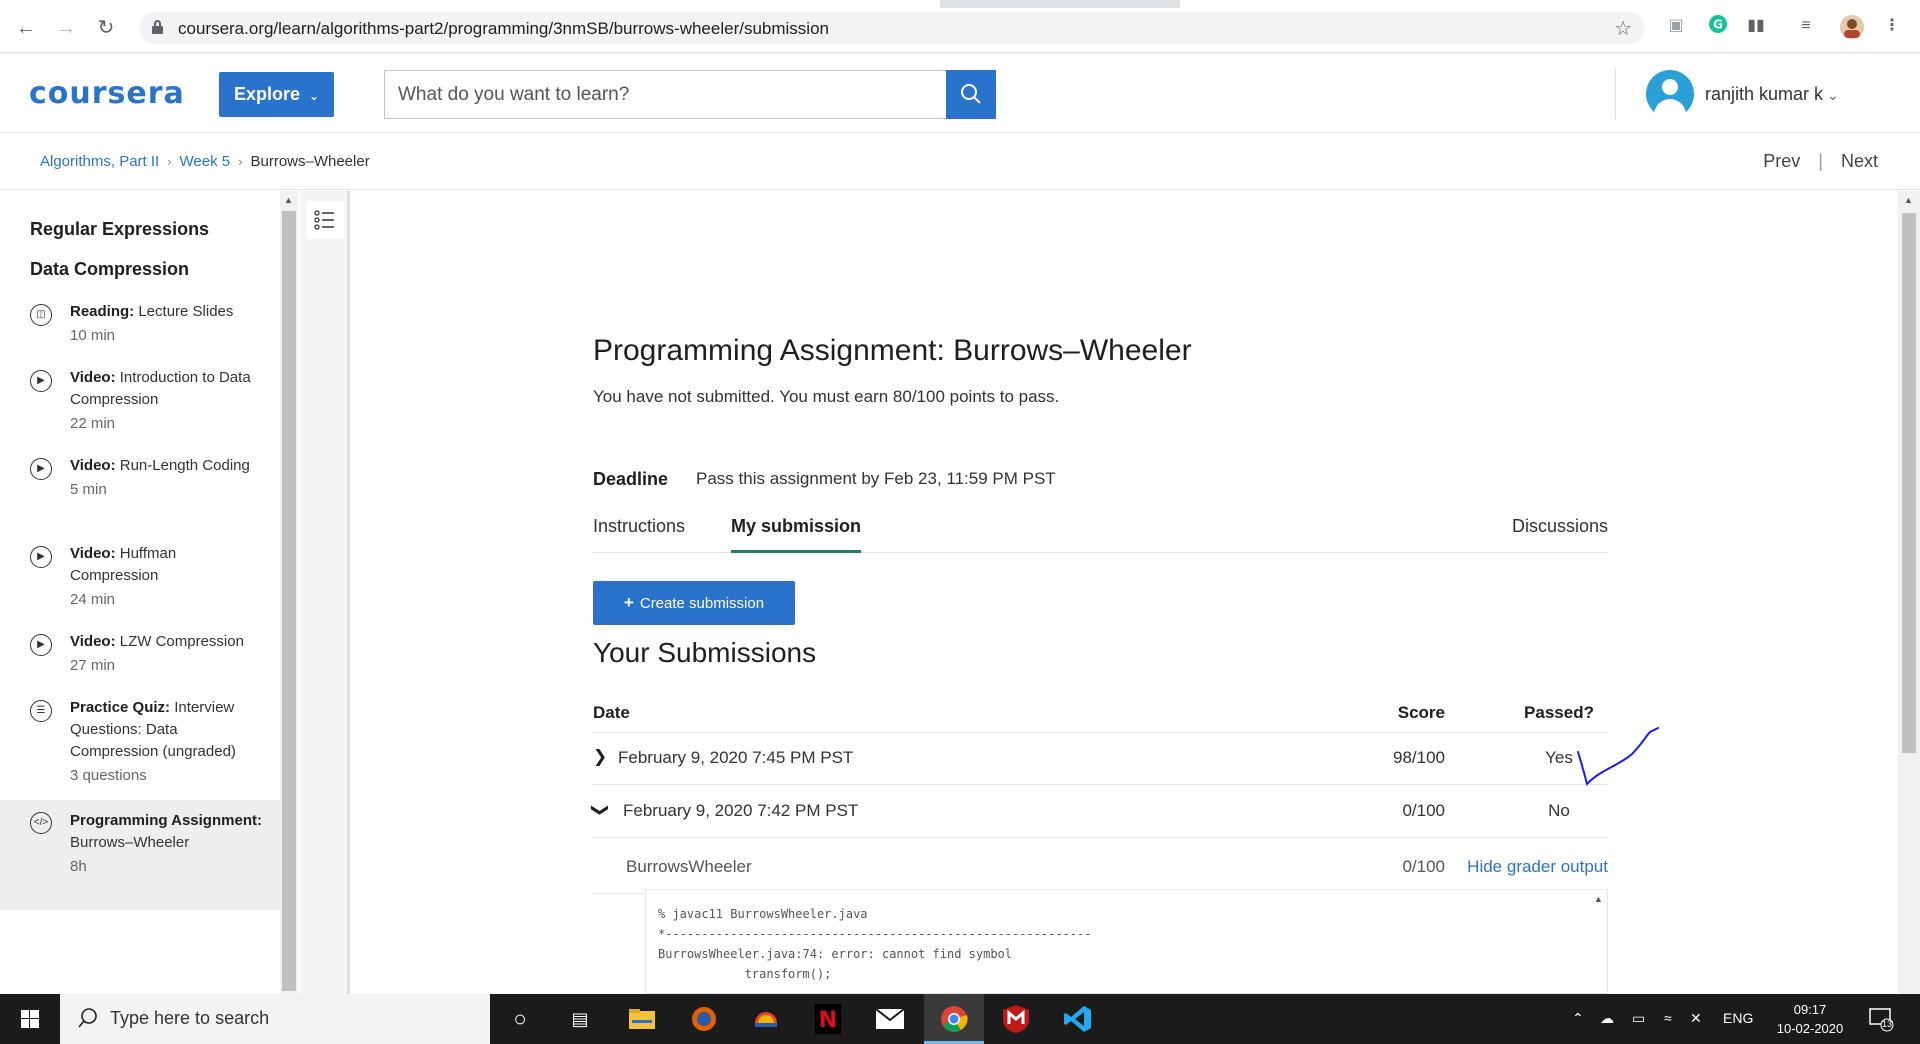 The image size is (1920, 1044). Describe the element at coordinates (1781, 161) in the screenshot. I see `prev-link: Prev` at that location.